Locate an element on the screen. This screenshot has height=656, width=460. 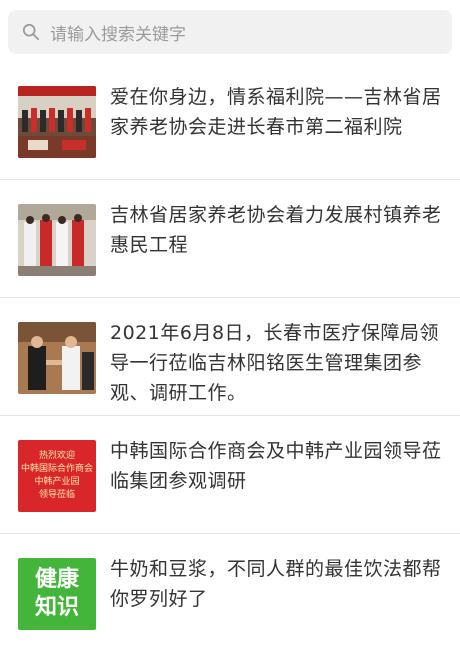
group-photo-banner-icon is located at coordinates (57, 122).